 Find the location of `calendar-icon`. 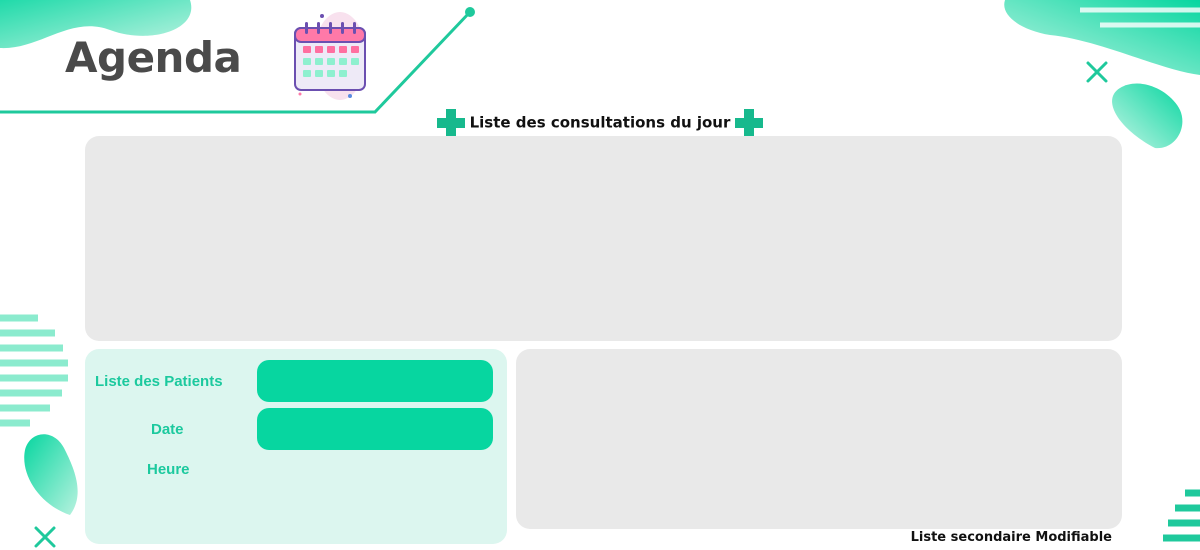

calendar-icon is located at coordinates (330, 56).